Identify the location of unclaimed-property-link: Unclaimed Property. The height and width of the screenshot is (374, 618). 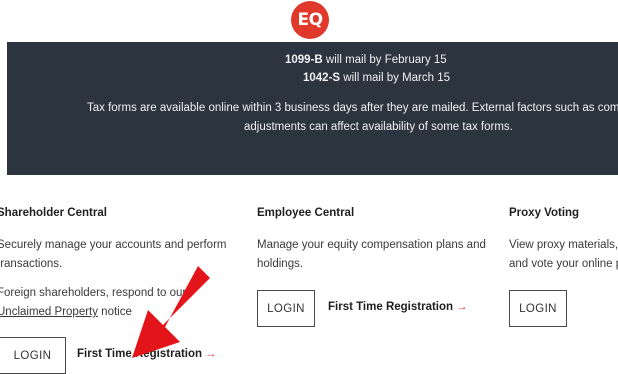
(49, 312).